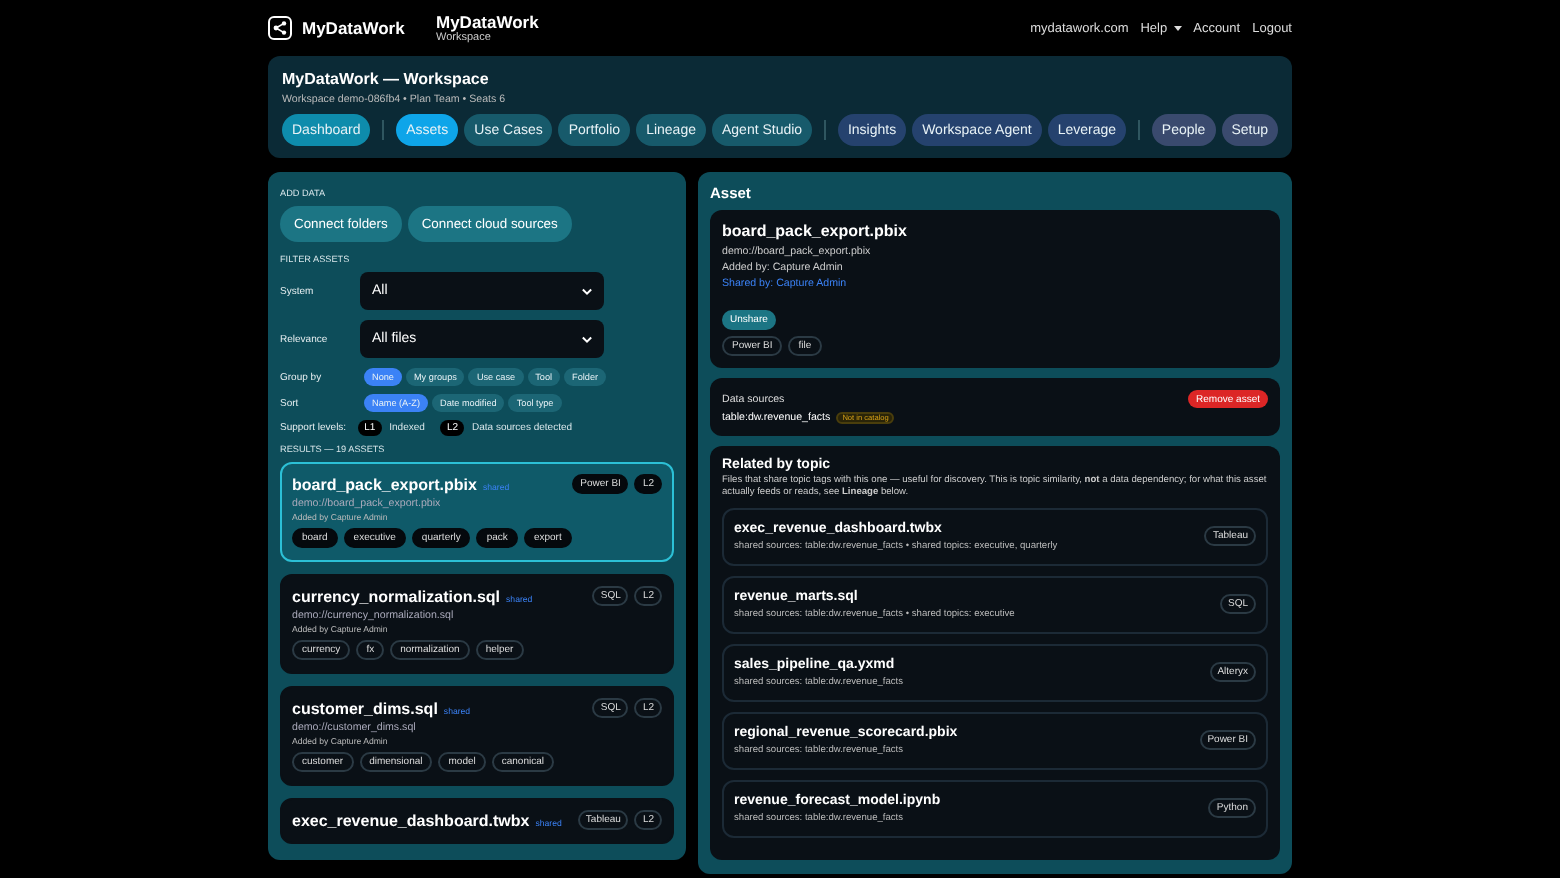  I want to click on workspace-title: MyDataWork — Workspace, so click(386, 79).